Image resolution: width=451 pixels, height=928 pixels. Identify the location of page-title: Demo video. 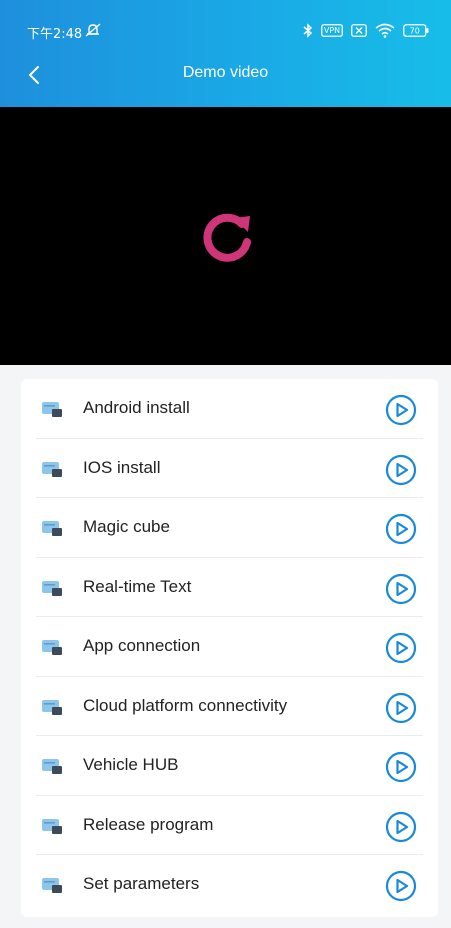
(225, 72).